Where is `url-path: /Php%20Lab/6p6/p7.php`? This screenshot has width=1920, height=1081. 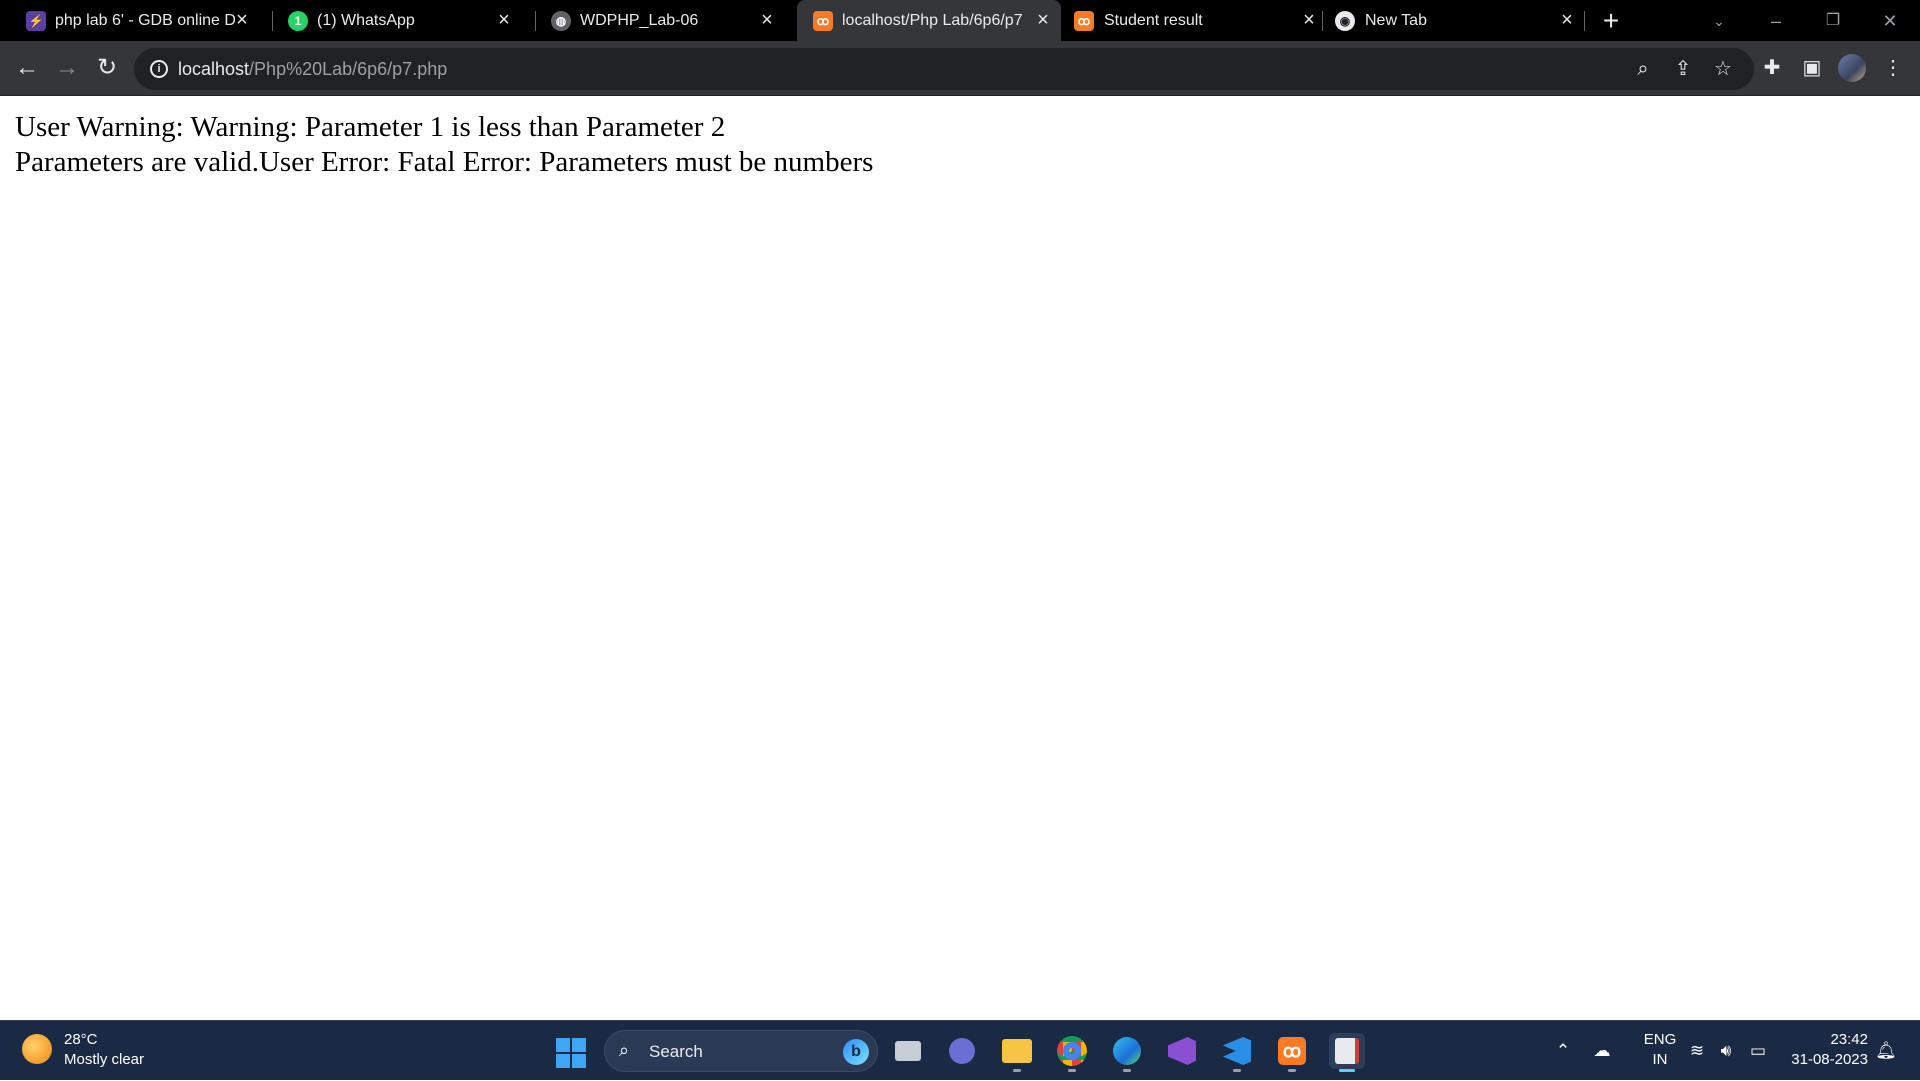
url-path: /Php%20Lab/6p6/p7.php is located at coordinates (348, 69).